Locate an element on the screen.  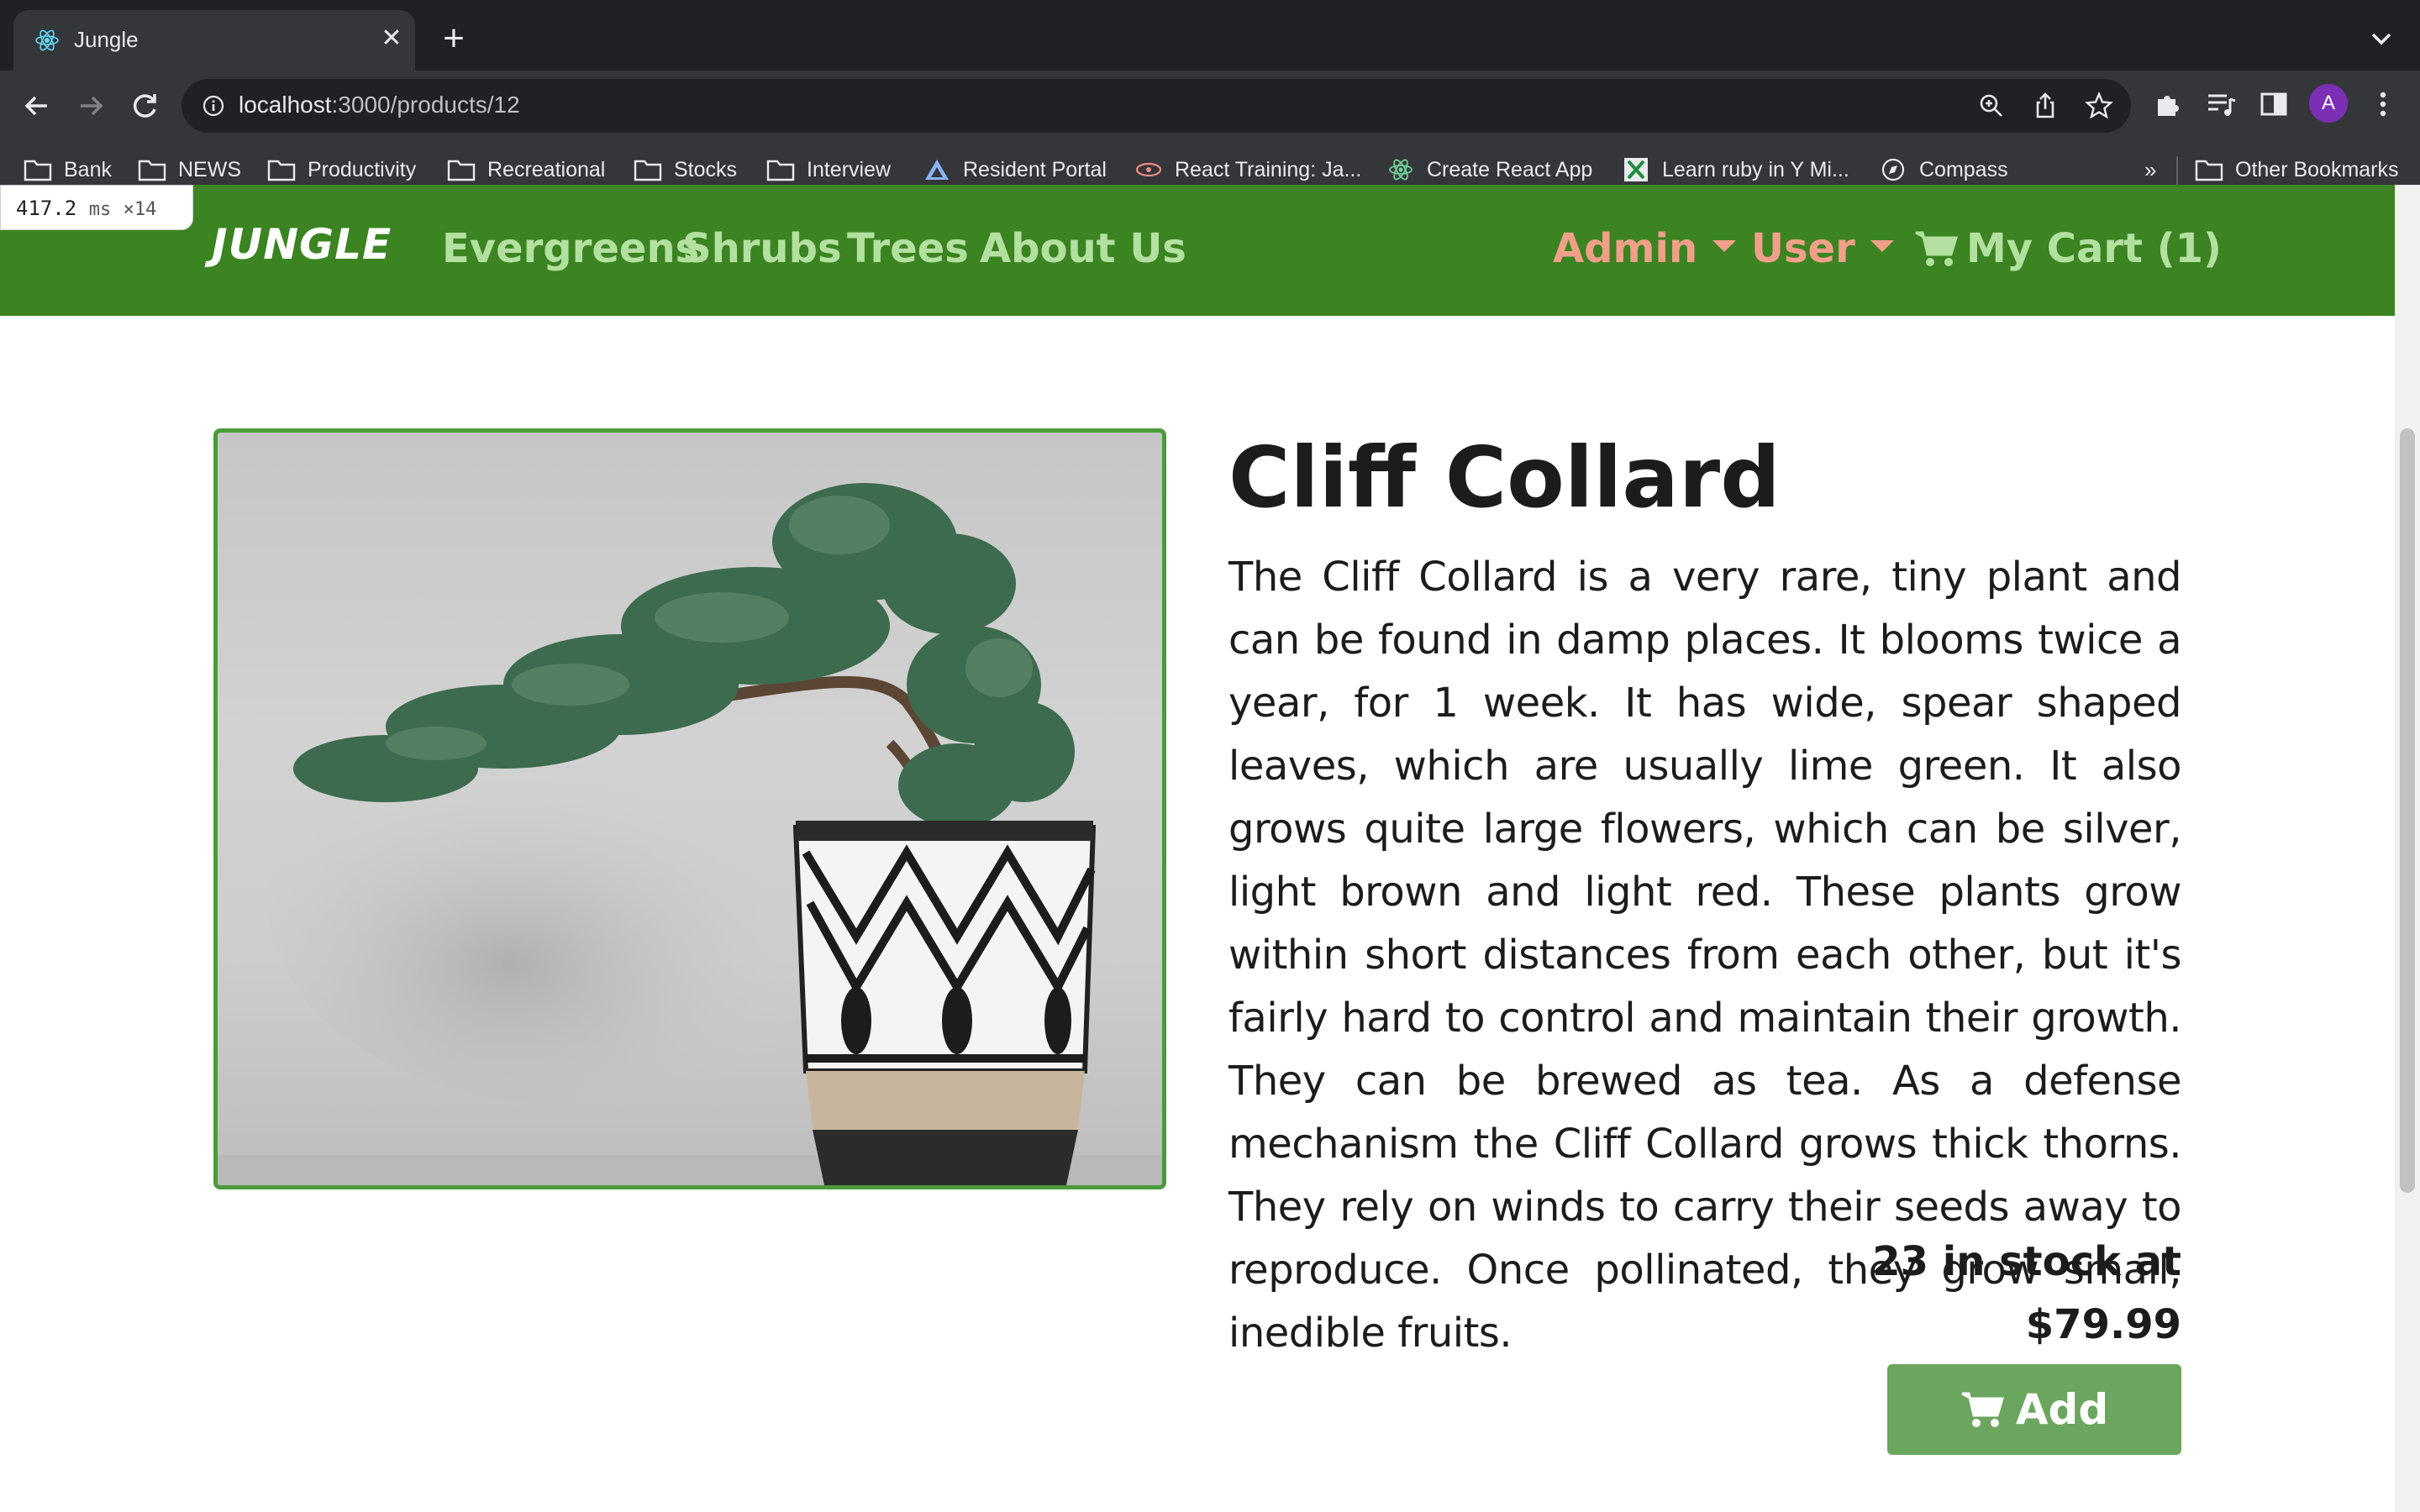
bookmark-label: NEWS is located at coordinates (210, 169).